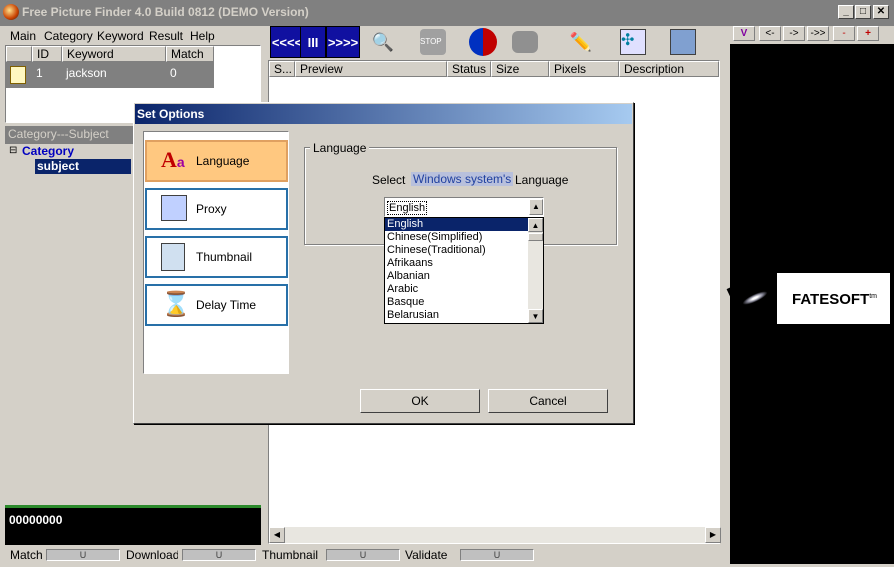 The height and width of the screenshot is (567, 894). What do you see at coordinates (166, 36) in the screenshot?
I see `menu-result: Result` at bounding box center [166, 36].